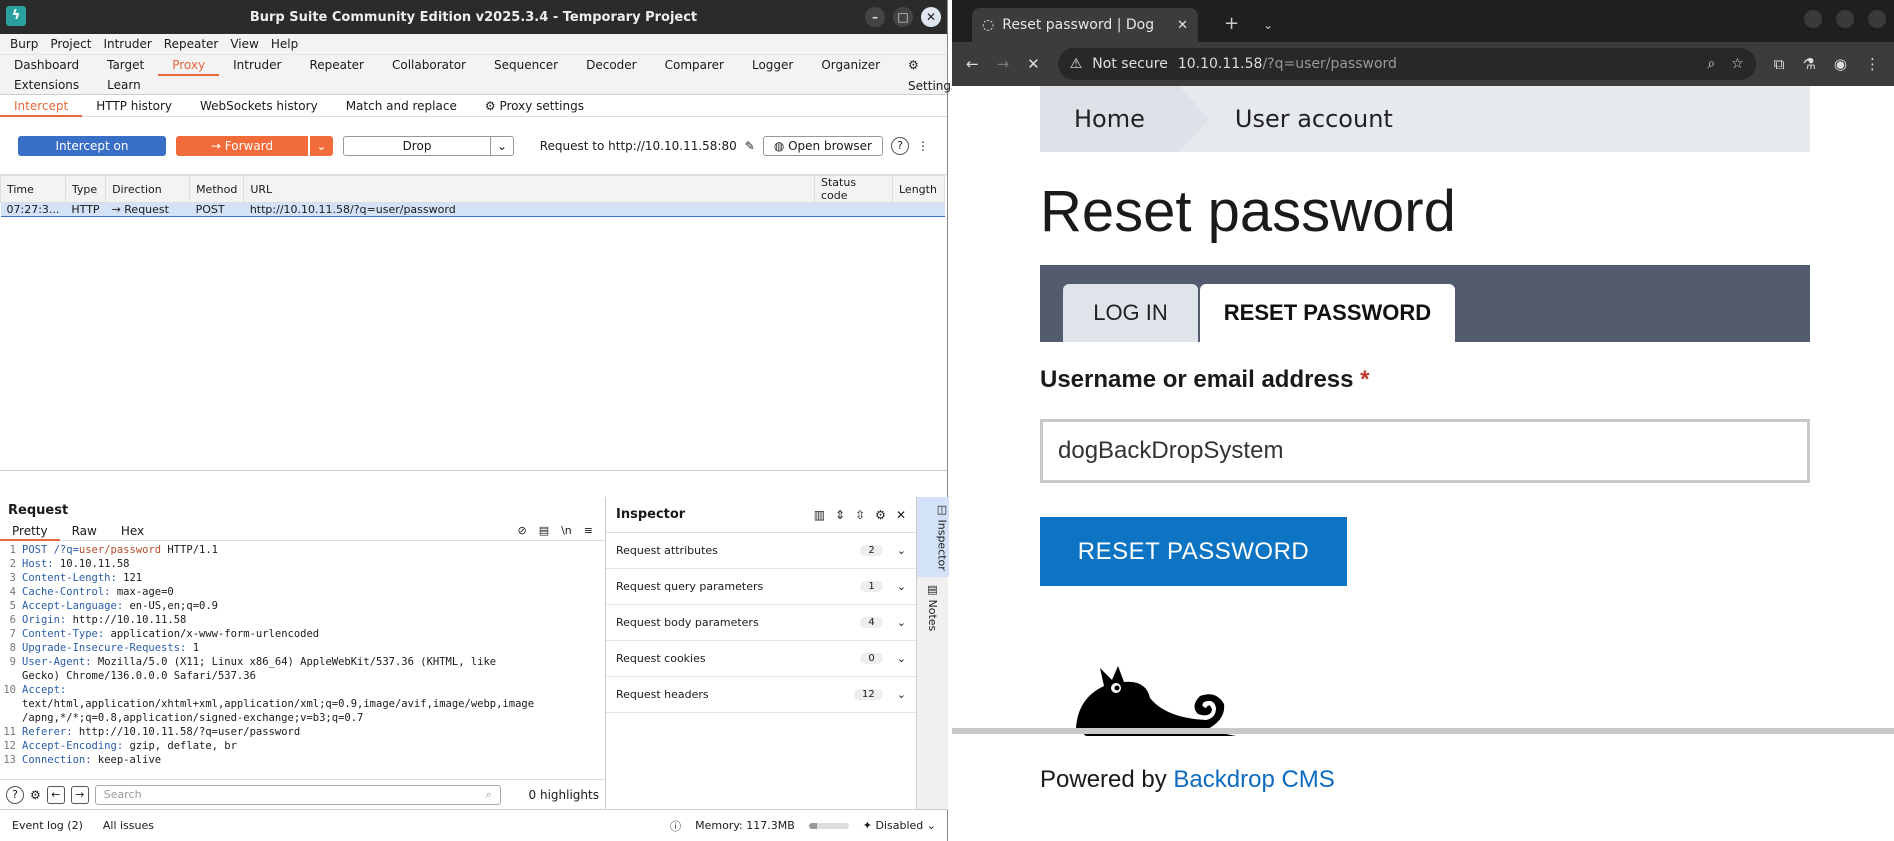 Image resolution: width=1894 pixels, height=841 pixels. What do you see at coordinates (903, 17) in the screenshot?
I see `maximize-icon: □` at bounding box center [903, 17].